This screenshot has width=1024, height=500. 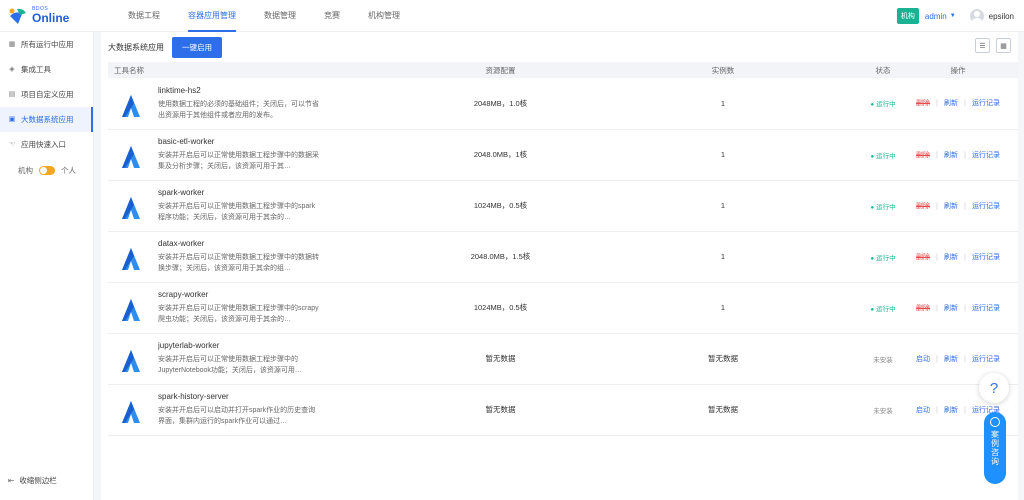 I want to click on cell-resource: 暂无数据, so click(x=500, y=359).